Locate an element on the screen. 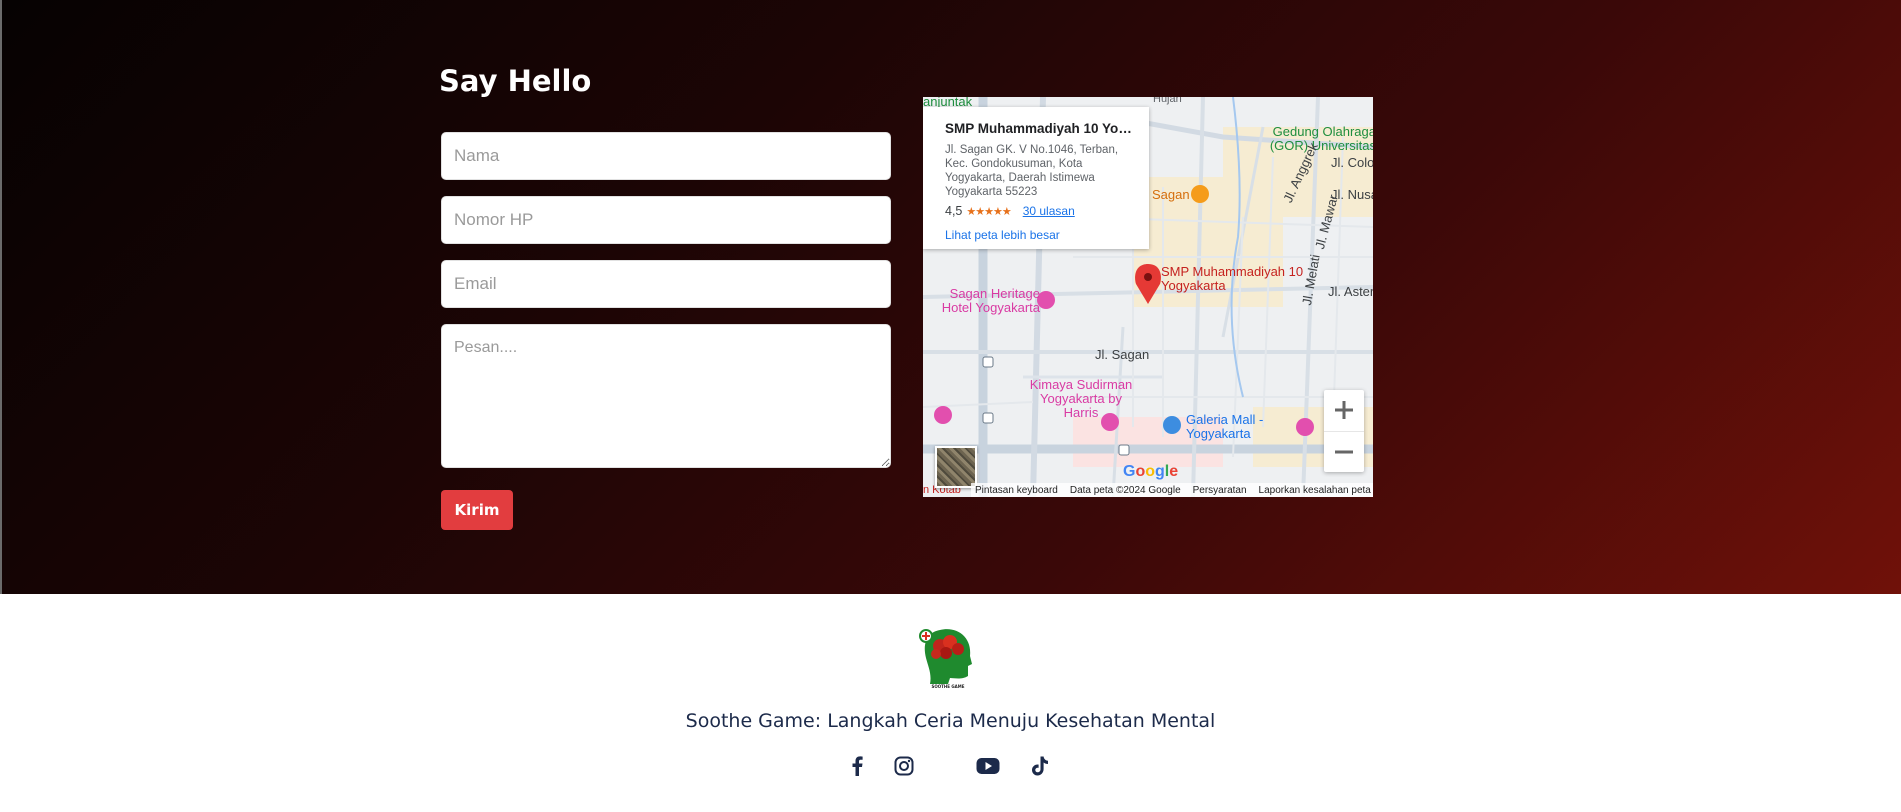 The width and height of the screenshot is (1901, 812). facebook-link is located at coordinates (857, 766).